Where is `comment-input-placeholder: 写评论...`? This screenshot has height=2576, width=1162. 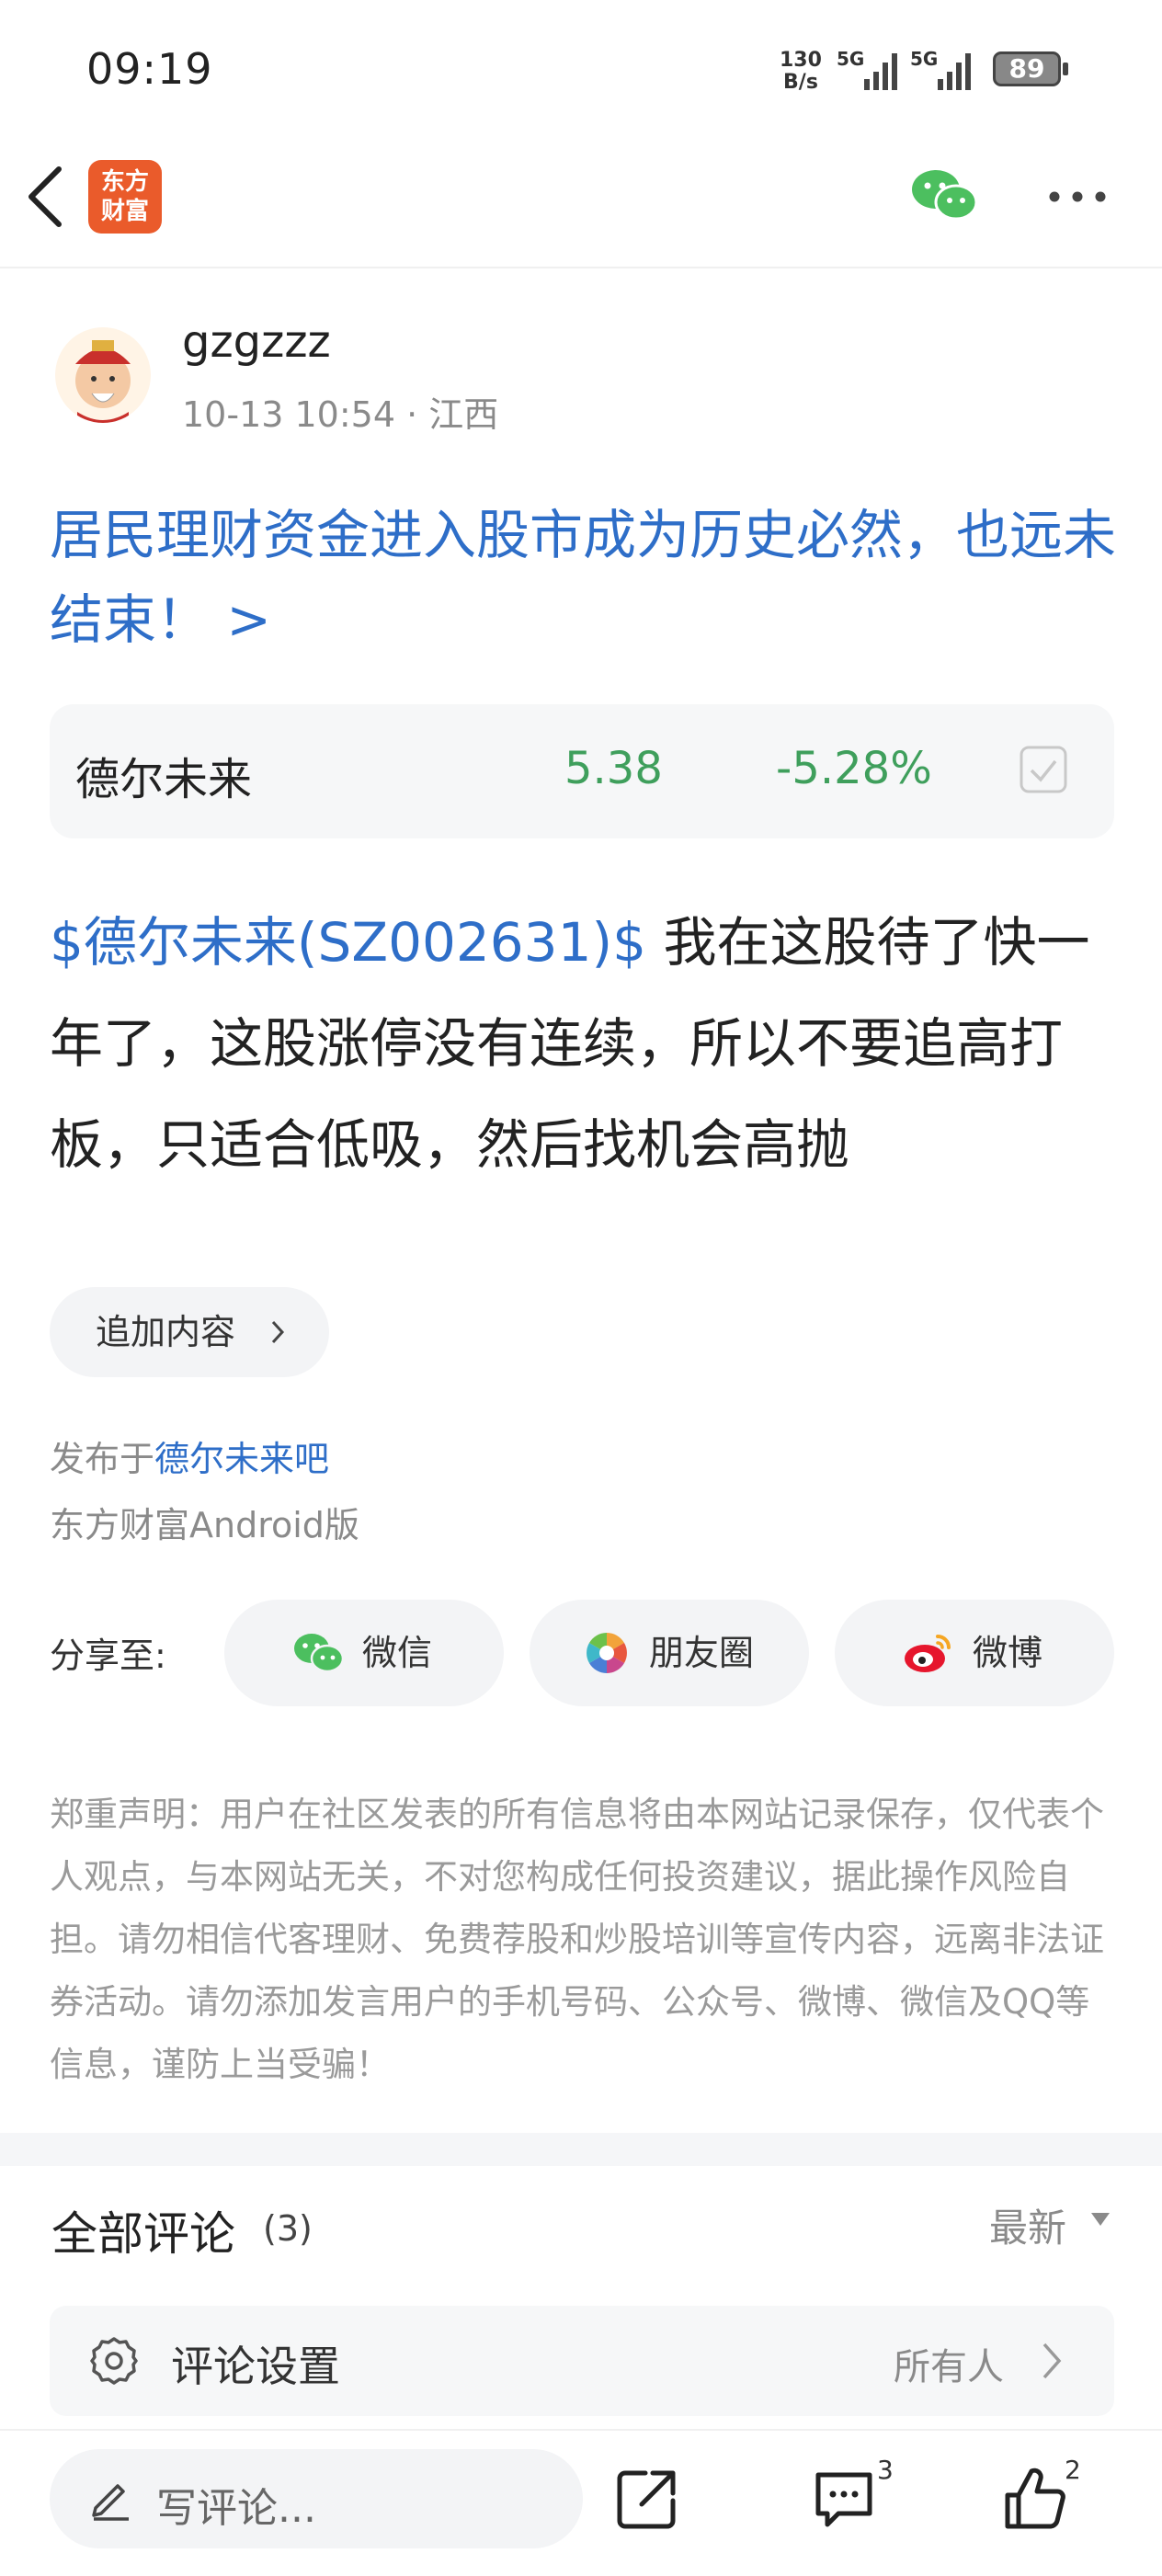
comment-input-placeholder: 写评论... is located at coordinates (236, 2508).